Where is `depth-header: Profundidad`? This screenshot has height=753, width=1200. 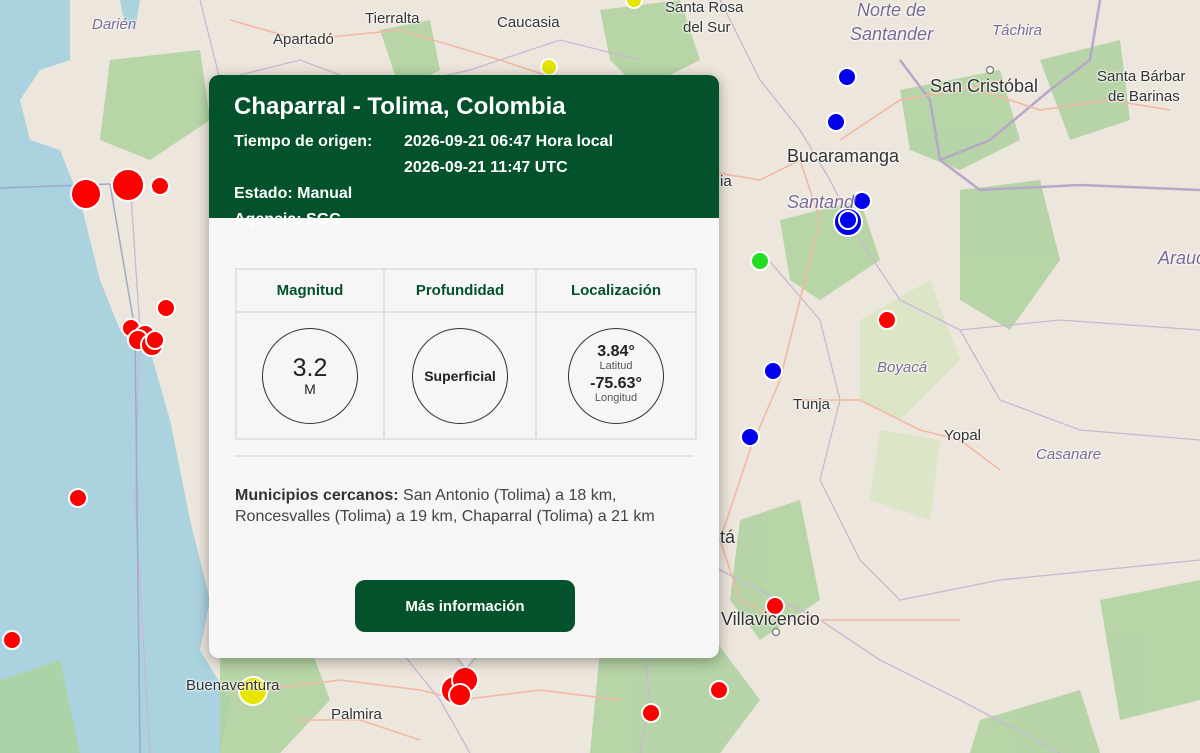 depth-header: Profundidad is located at coordinates (460, 290).